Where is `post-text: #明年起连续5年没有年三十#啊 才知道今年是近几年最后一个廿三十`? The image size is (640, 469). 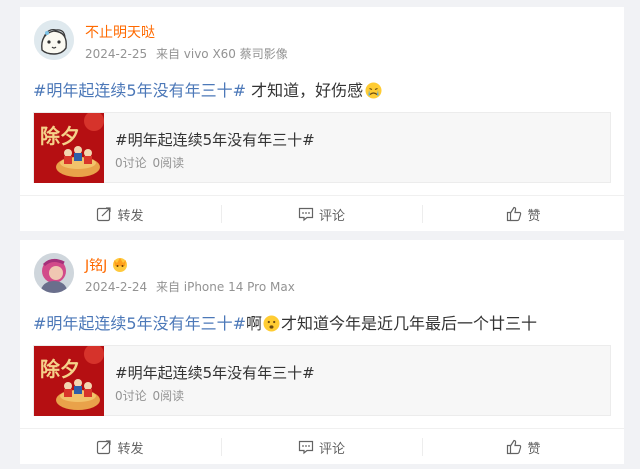 post-text: #明年起连续5年没有年三十#啊 才知道今年是近几年最后一个廿三十 is located at coordinates (285, 322).